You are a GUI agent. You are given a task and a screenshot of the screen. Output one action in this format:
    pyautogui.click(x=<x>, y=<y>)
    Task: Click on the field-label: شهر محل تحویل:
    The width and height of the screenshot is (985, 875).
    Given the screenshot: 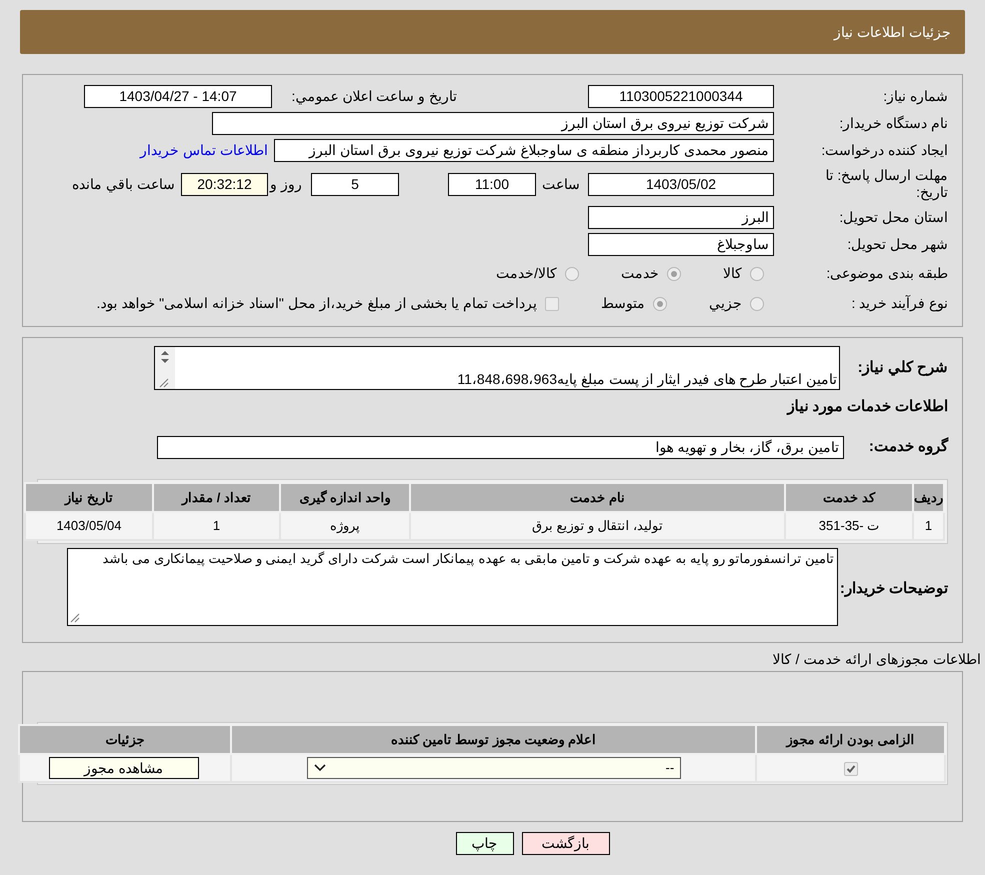 What is the action you would take?
    pyautogui.click(x=897, y=244)
    